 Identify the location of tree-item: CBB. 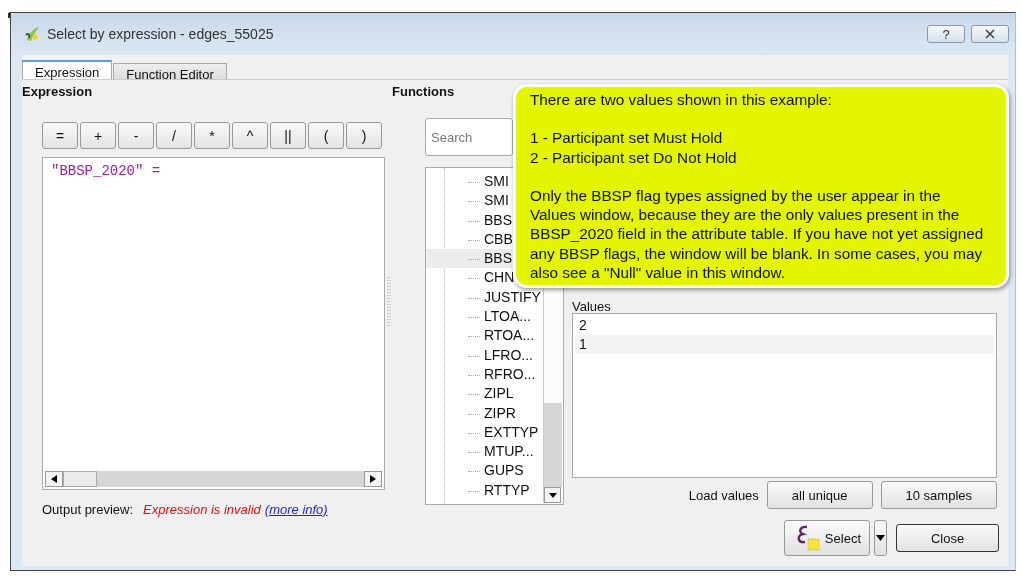
(469, 239).